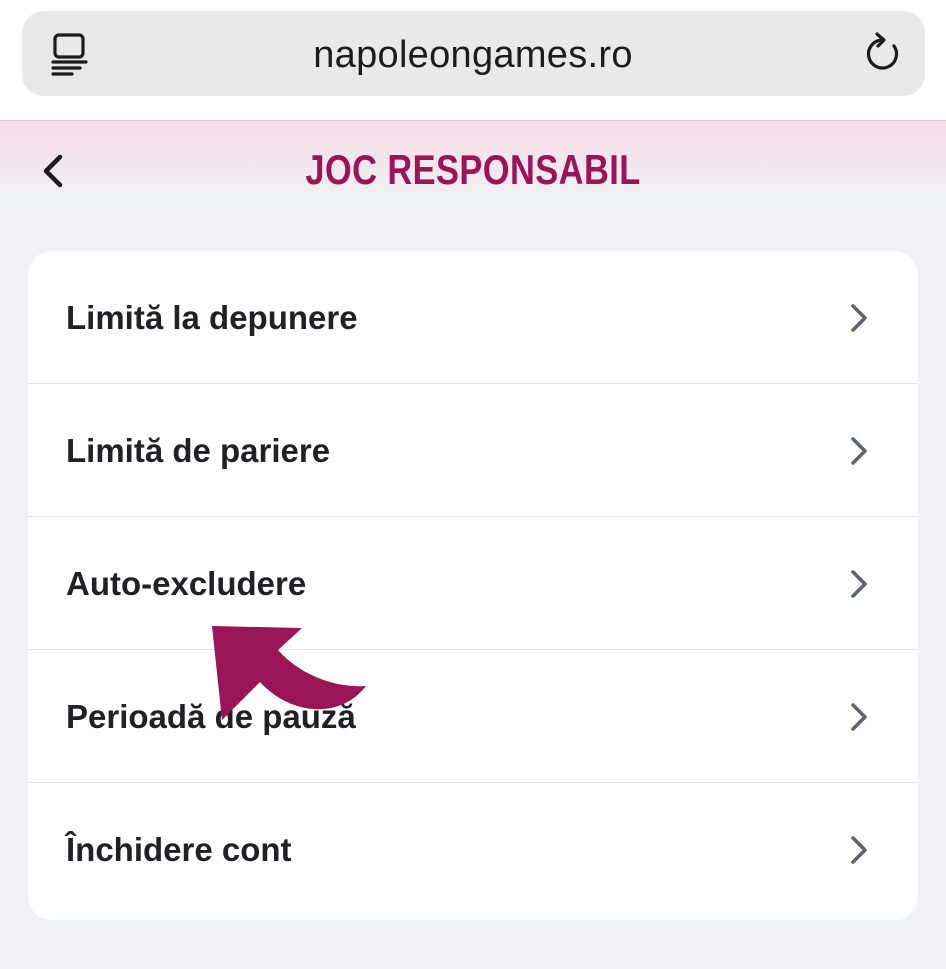  What do you see at coordinates (212, 317) in the screenshot?
I see `menu-item-label: Limită la depunere` at bounding box center [212, 317].